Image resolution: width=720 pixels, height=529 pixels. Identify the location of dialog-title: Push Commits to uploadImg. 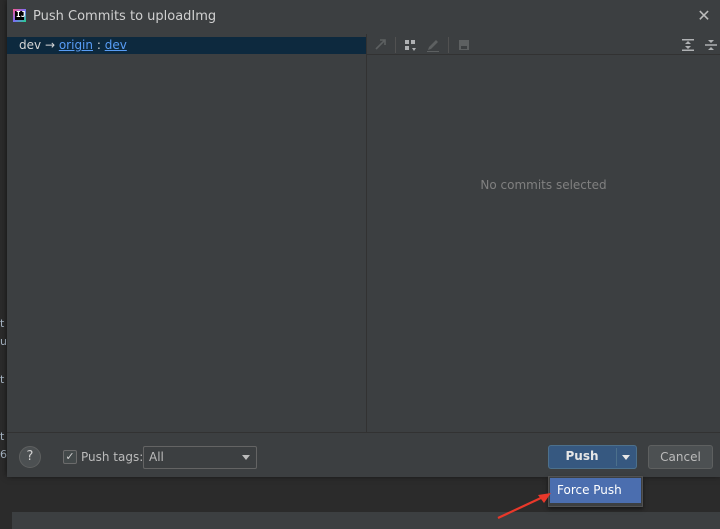
(125, 16).